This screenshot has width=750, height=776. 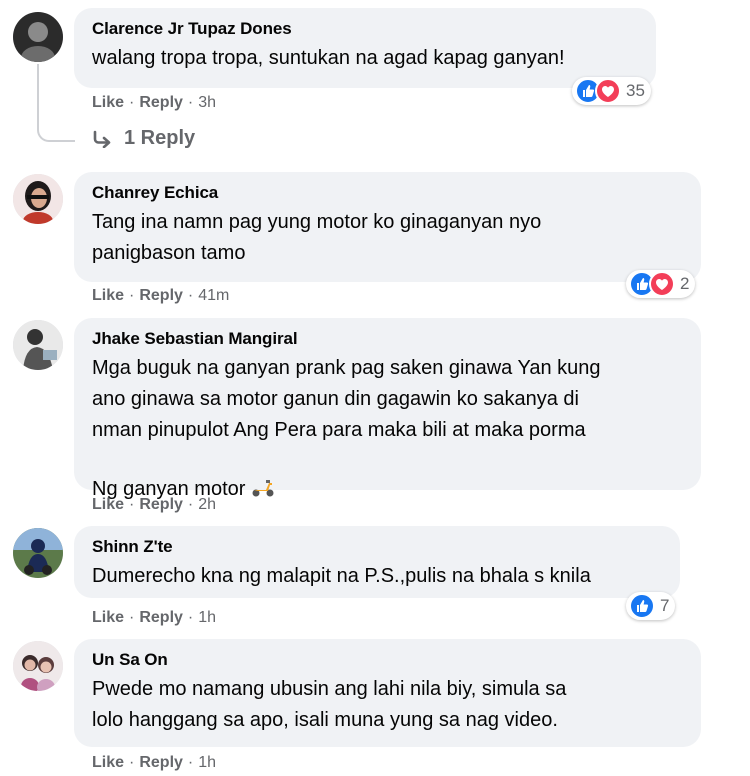 What do you see at coordinates (665, 605) in the screenshot?
I see `reaction-count: 7` at bounding box center [665, 605].